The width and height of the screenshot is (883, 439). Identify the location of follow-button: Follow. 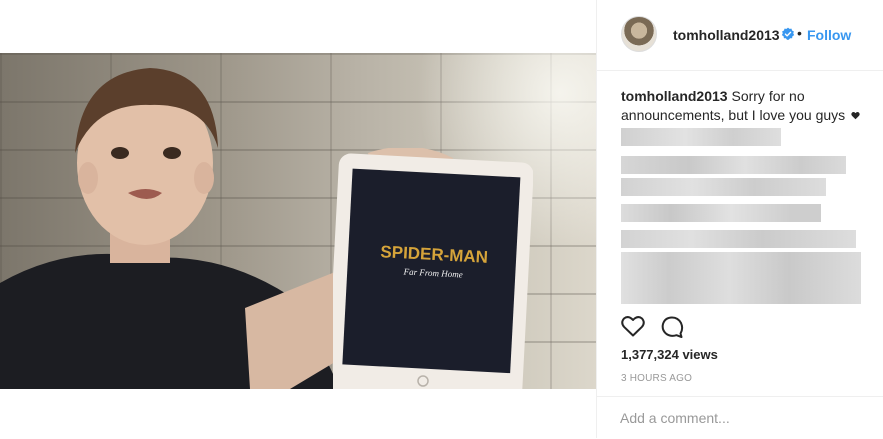
(829, 35).